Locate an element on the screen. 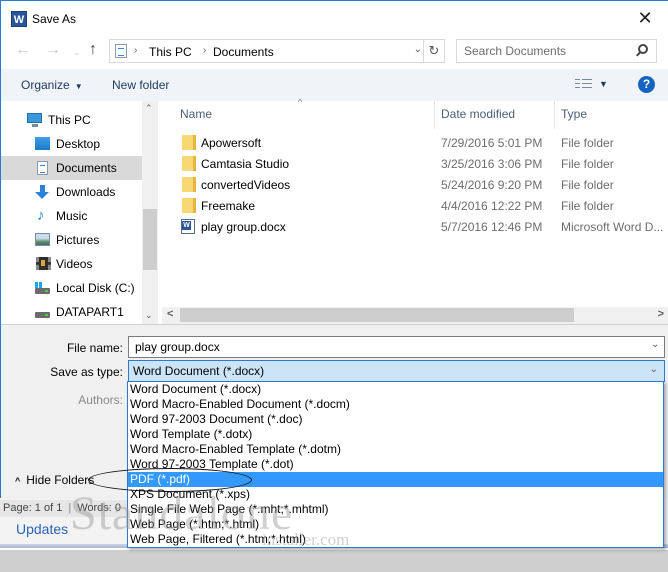 Image resolution: width=668 pixels, height=572 pixels. column-header-name: Name is located at coordinates (196, 114).